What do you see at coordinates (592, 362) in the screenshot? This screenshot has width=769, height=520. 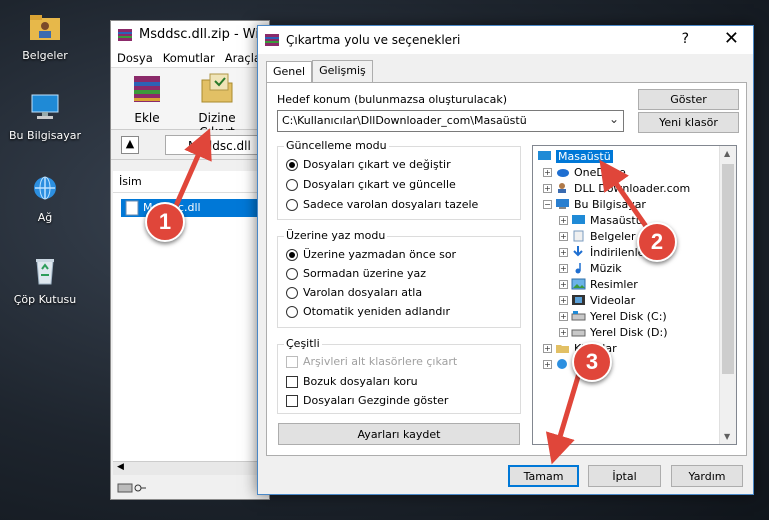 I see `step-badge-3: 3` at bounding box center [592, 362].